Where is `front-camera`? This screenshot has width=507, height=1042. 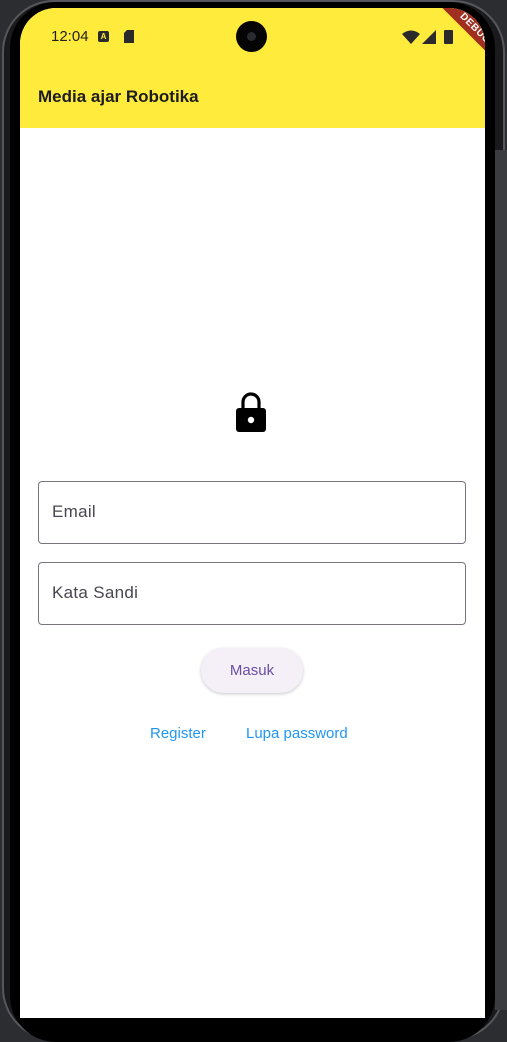
front-camera is located at coordinates (251, 36).